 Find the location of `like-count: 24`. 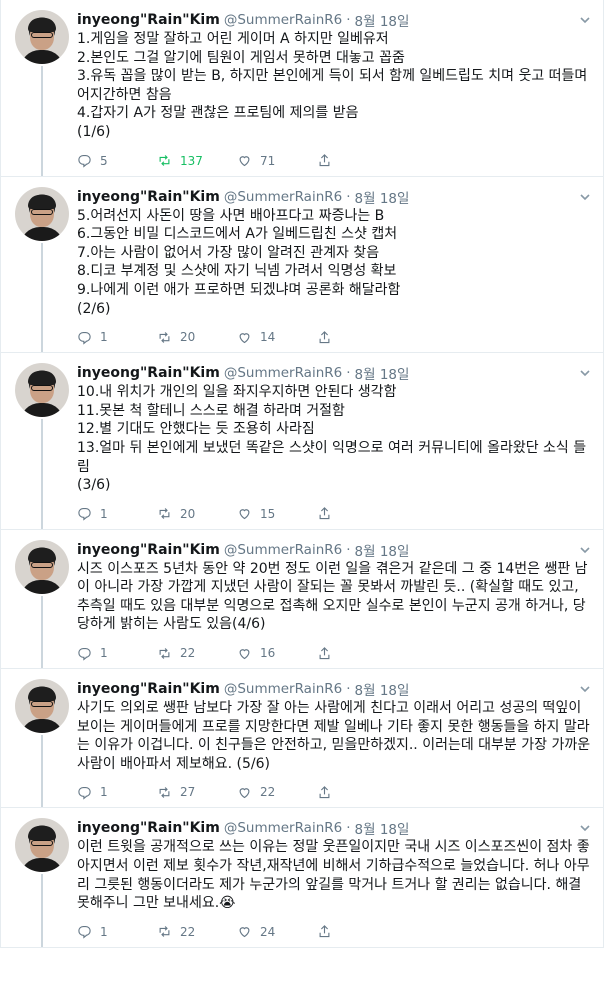

like-count: 24 is located at coordinates (268, 931).